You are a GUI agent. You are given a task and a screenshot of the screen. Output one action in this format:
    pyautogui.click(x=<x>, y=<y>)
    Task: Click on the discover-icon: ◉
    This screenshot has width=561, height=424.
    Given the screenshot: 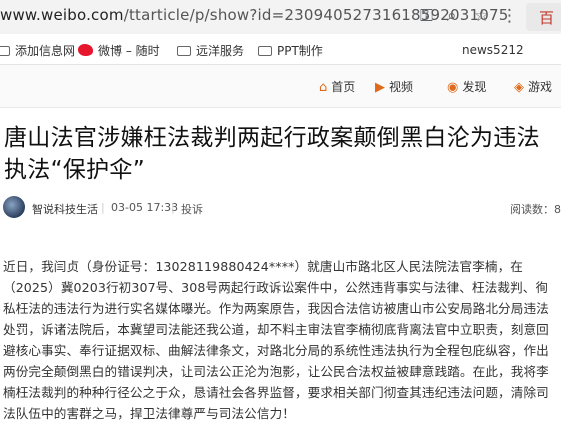 What is the action you would take?
    pyautogui.click(x=453, y=87)
    